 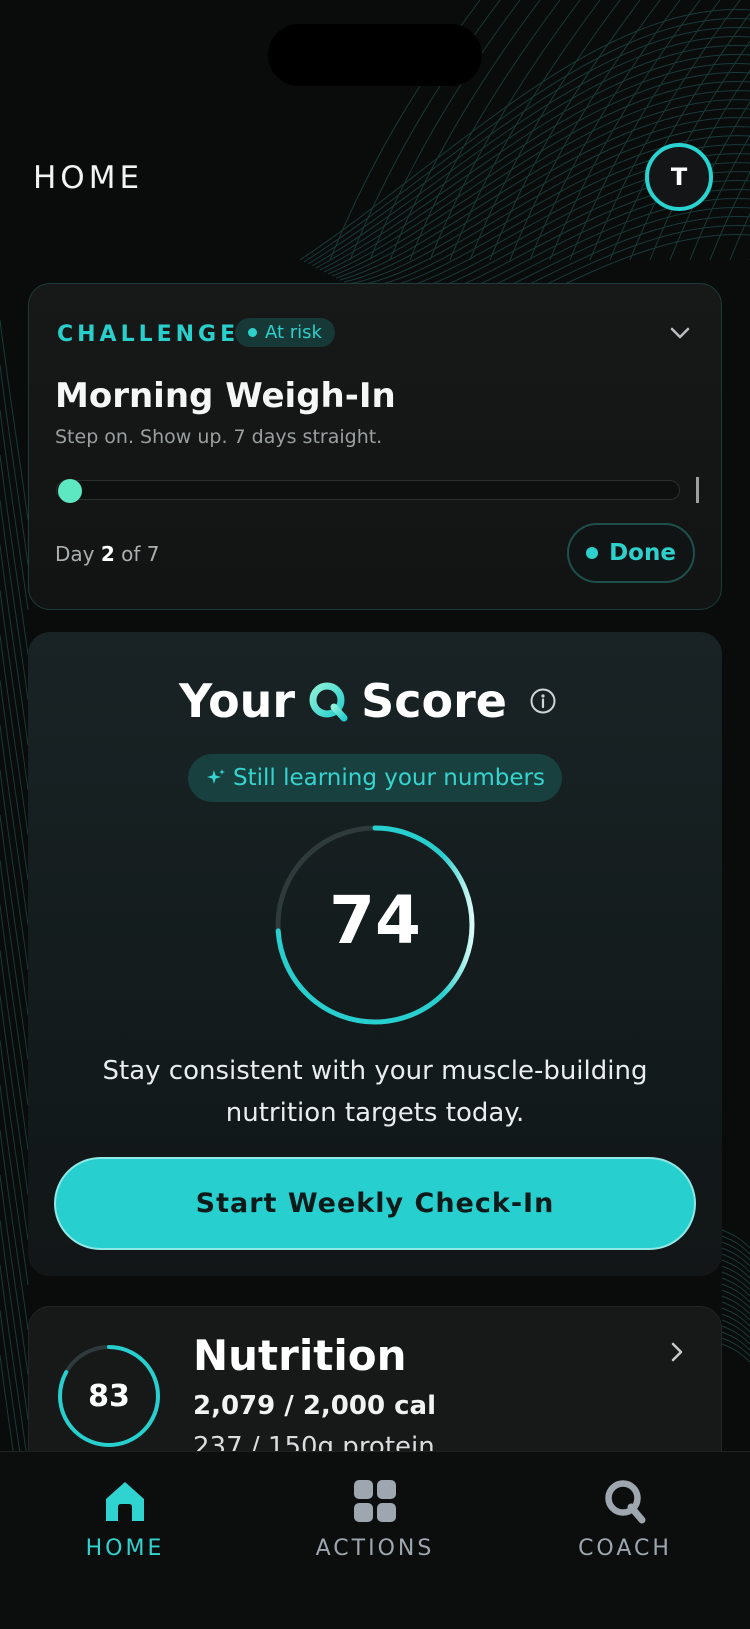 I want to click on avatar-initial: T, so click(x=679, y=177).